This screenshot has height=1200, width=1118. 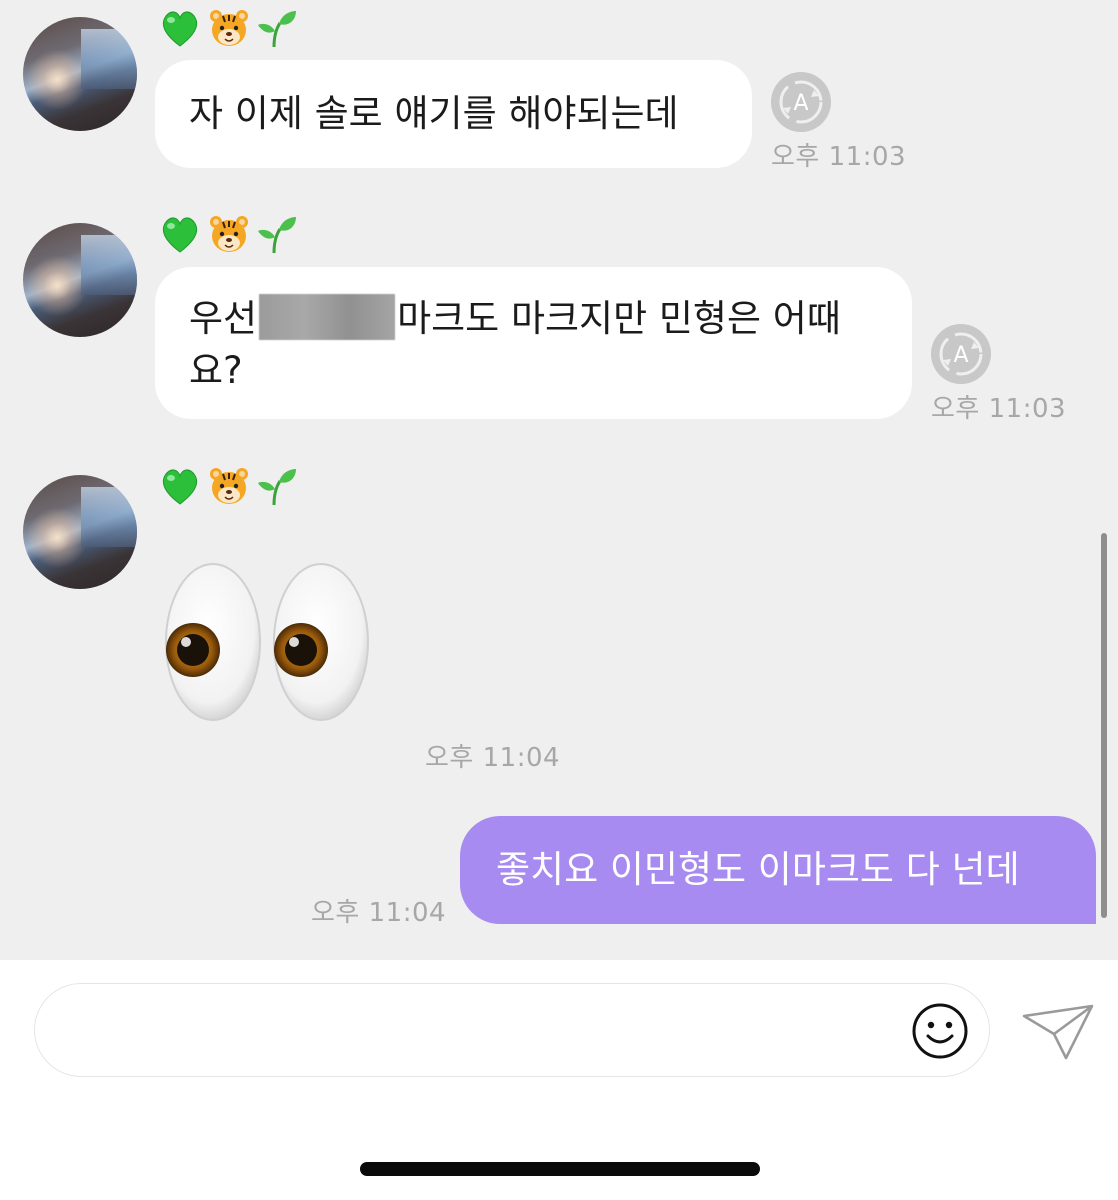 What do you see at coordinates (223, 318) in the screenshot?
I see `message-text: 우선` at bounding box center [223, 318].